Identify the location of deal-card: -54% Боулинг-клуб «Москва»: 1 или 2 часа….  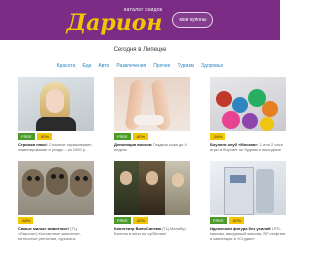
(248, 117).